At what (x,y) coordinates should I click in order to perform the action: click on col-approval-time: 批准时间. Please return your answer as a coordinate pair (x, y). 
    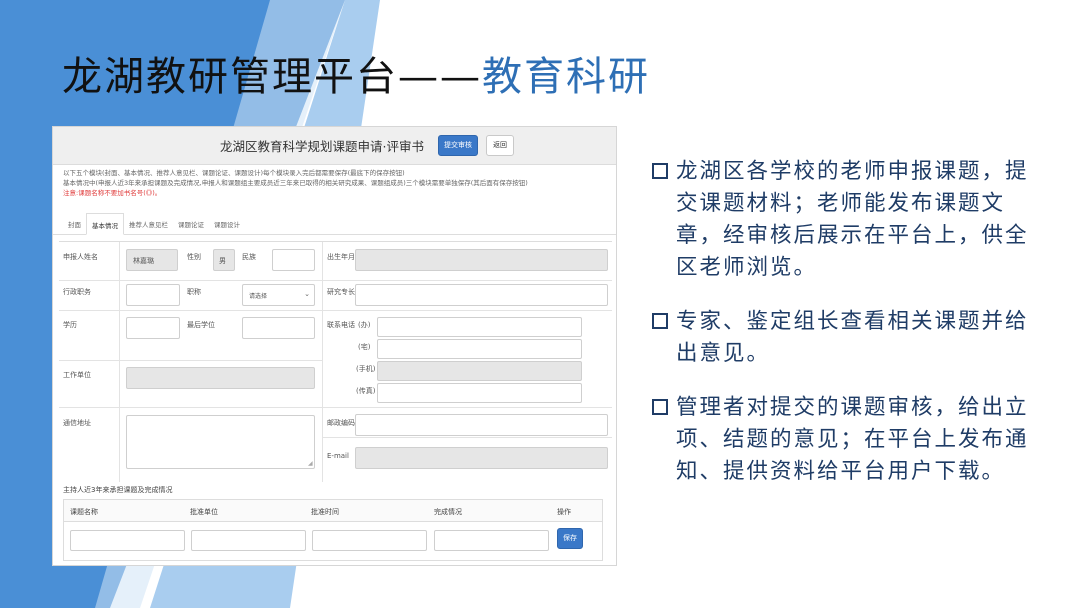
    Looking at the image, I should click on (325, 512).